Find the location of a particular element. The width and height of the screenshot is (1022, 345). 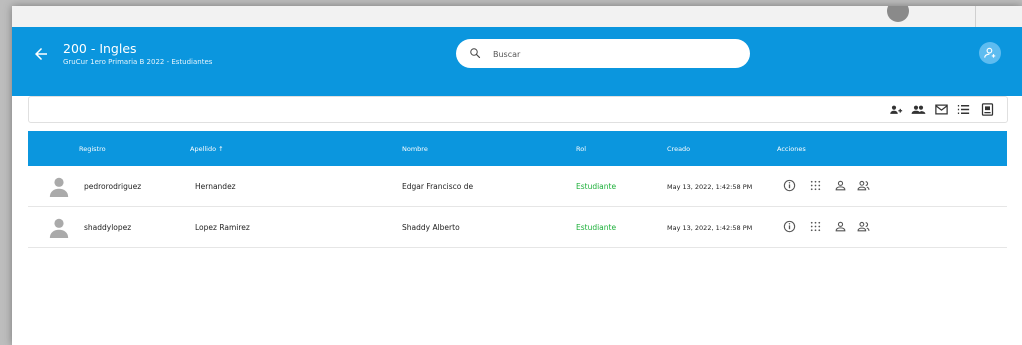

header-action-button is located at coordinates (990, 53).